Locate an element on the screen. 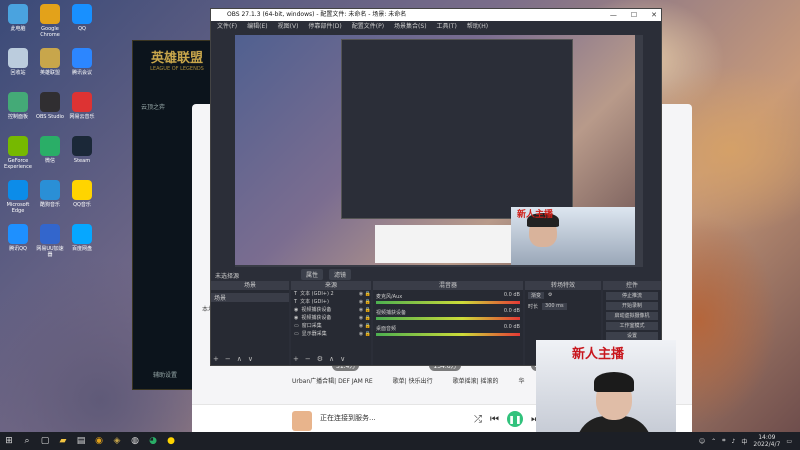 This screenshot has width=800, height=450. duration-input: 300 ms is located at coordinates (554, 306).